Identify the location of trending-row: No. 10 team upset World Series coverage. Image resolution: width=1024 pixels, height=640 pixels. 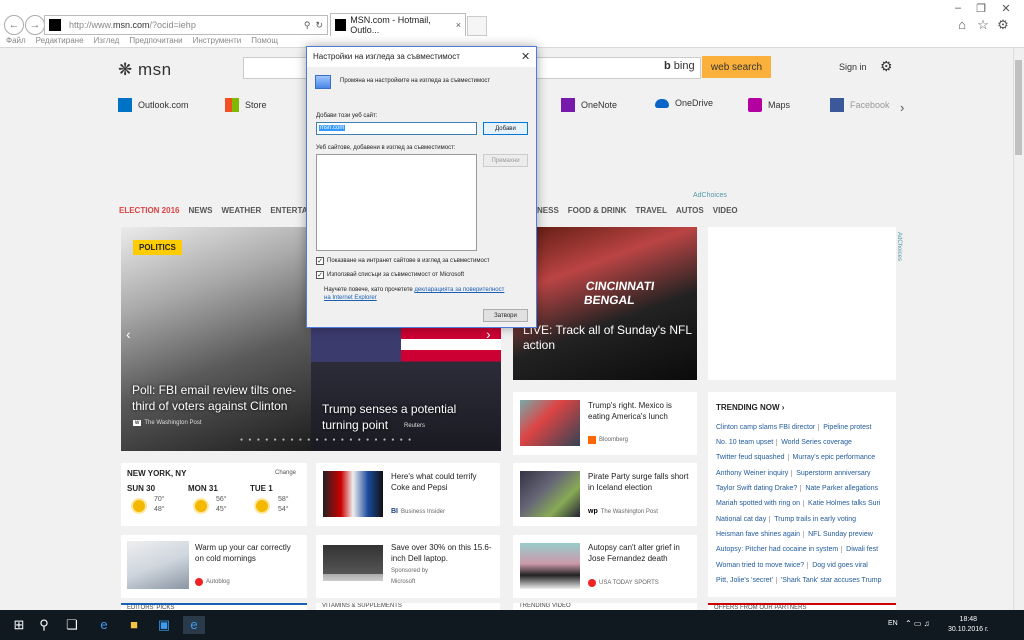
(784, 442).